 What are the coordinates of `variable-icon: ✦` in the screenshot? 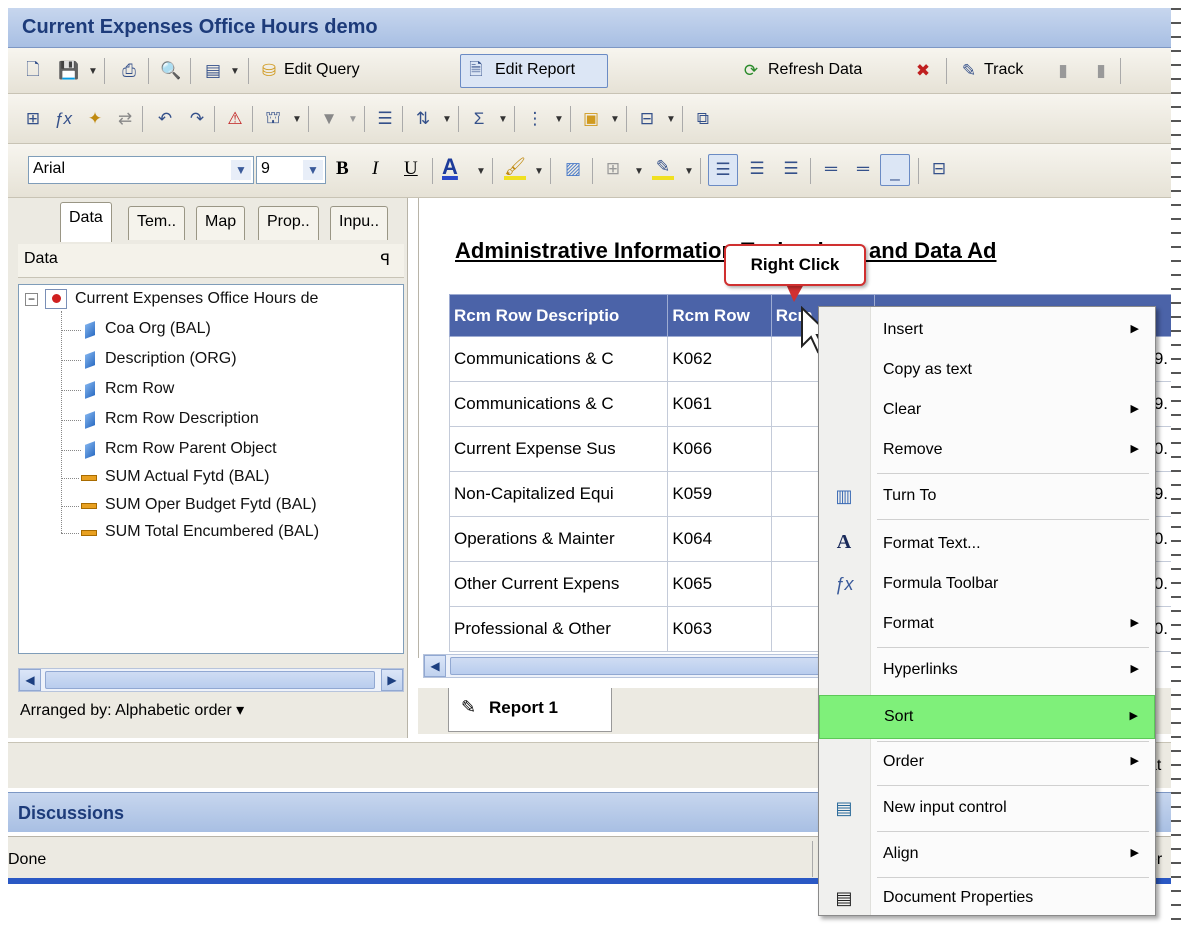 It's located at (95, 119).